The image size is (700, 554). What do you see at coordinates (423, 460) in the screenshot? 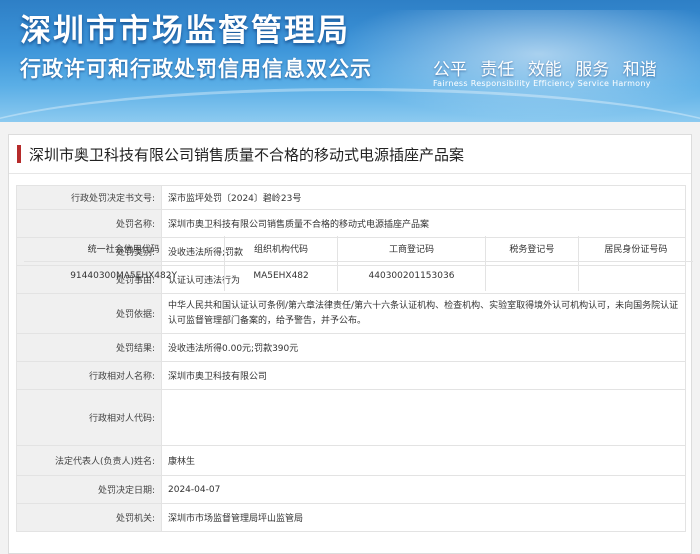
I see `legal-representative: 康林生` at bounding box center [423, 460].